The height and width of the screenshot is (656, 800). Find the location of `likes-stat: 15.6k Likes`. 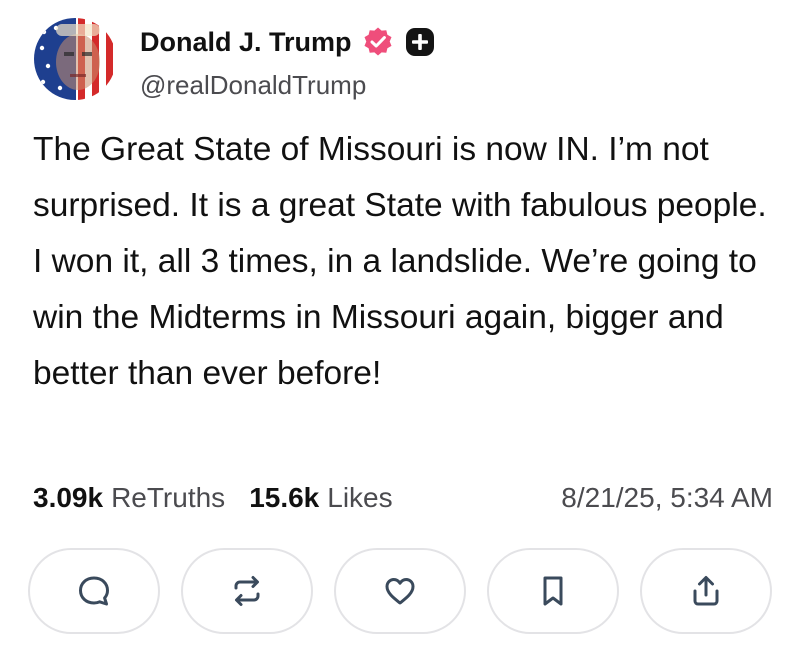

likes-stat: 15.6k Likes is located at coordinates (320, 498).